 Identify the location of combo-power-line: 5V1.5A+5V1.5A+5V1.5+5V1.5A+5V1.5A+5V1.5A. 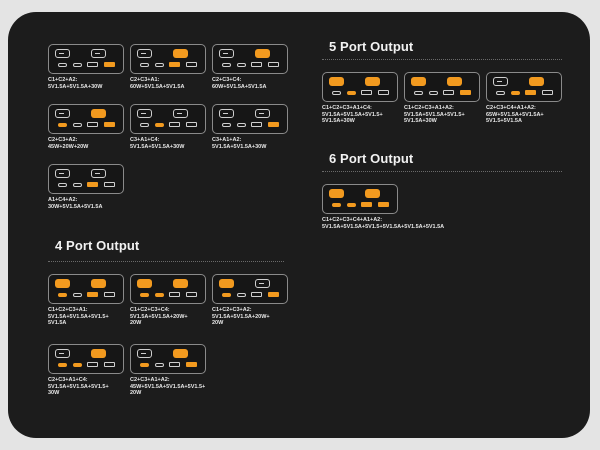
(383, 226).